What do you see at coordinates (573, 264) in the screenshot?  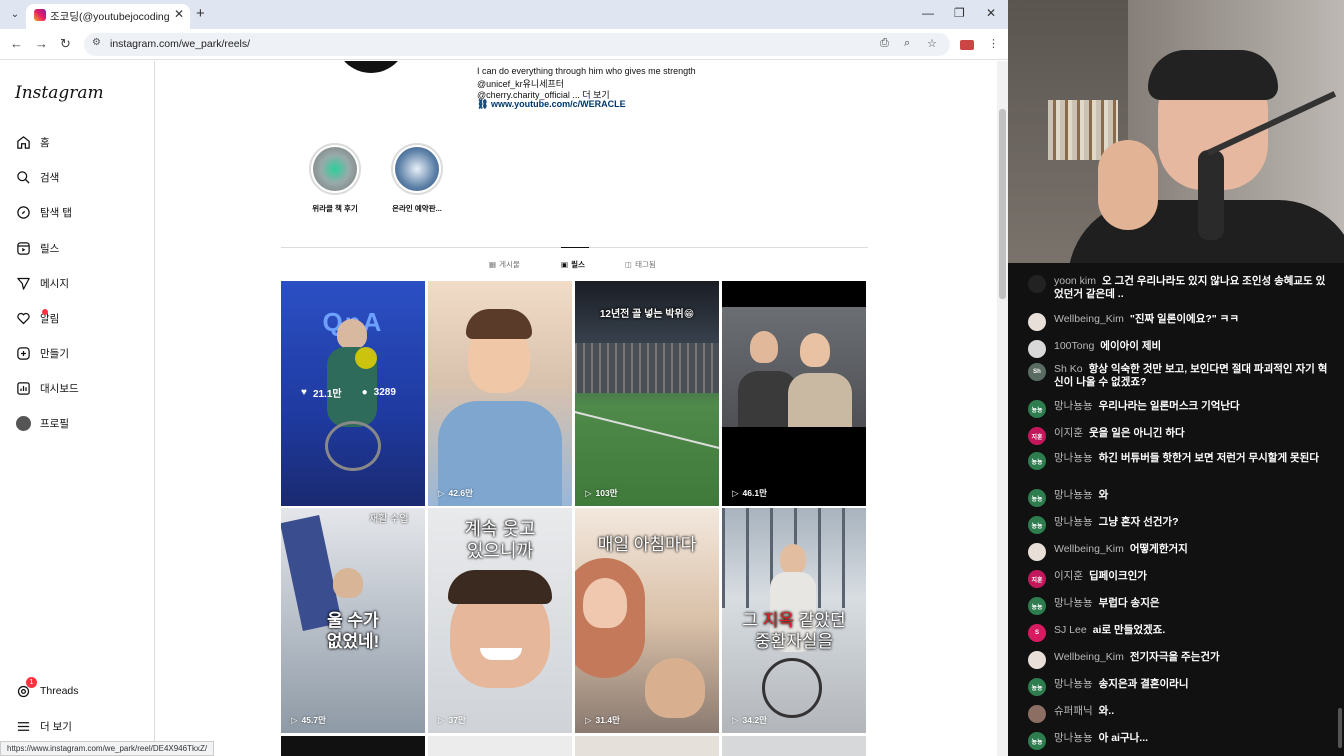 I see `tab-reels: ▣ 릴스` at bounding box center [573, 264].